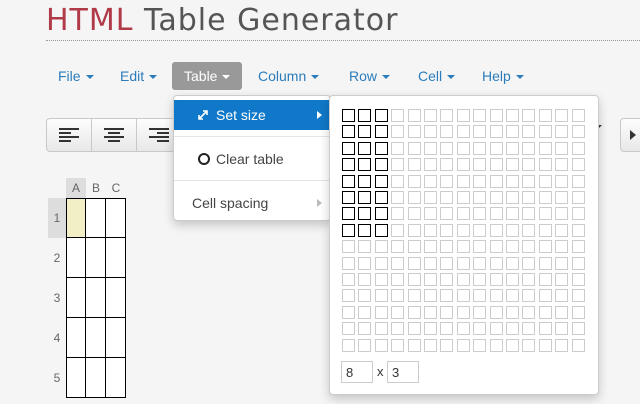 The width and height of the screenshot is (640, 404). Describe the element at coordinates (252, 159) in the screenshot. I see `menu-item-clear-table: Clear table` at that location.